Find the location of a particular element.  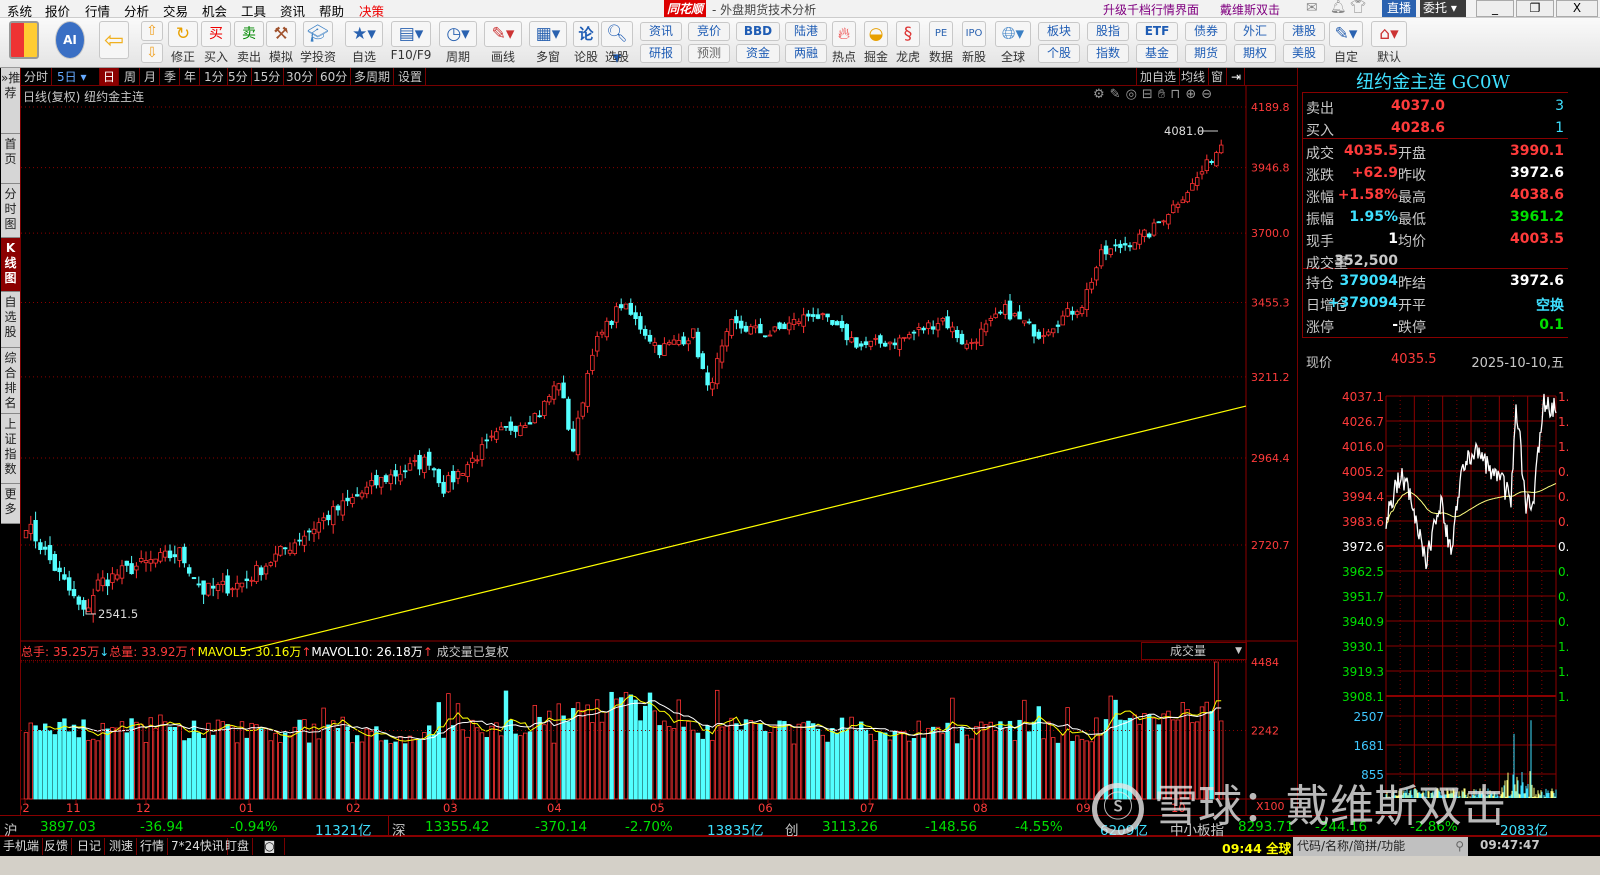

minimize-button: _ is located at coordinates (1495, 8).